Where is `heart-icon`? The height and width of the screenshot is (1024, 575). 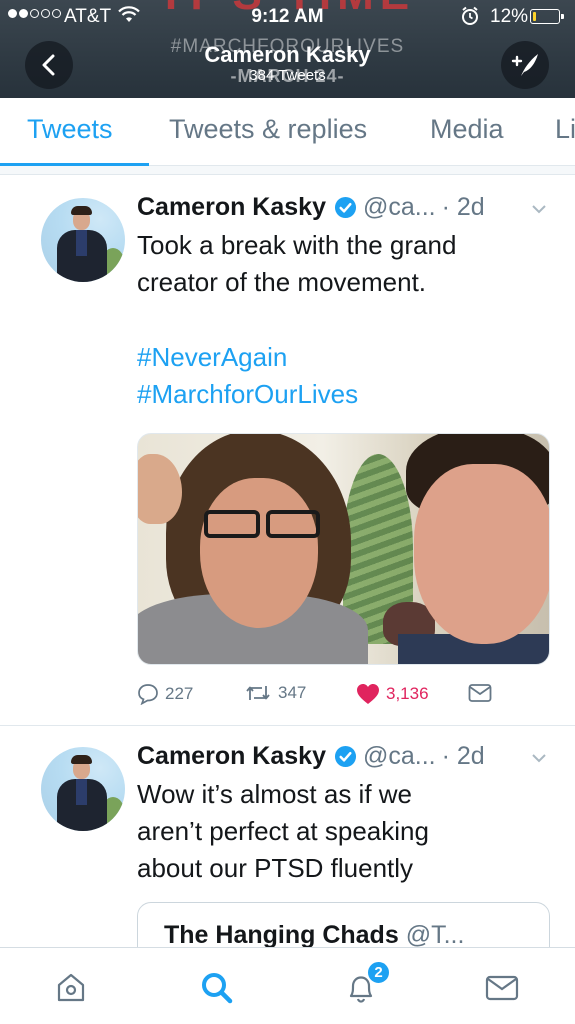
heart-icon is located at coordinates (368, 694).